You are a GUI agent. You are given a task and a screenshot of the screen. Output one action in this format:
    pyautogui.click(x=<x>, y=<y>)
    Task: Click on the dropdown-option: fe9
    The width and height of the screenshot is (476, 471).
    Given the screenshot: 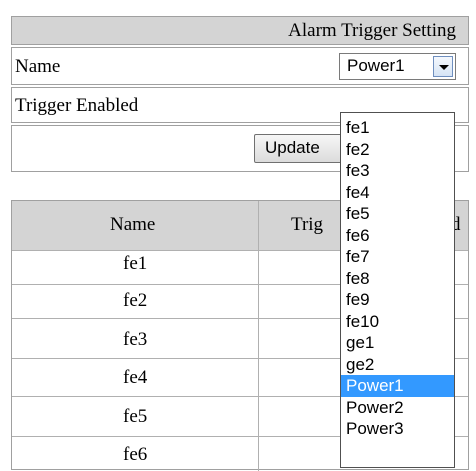 What is the action you would take?
    pyautogui.click(x=397, y=300)
    